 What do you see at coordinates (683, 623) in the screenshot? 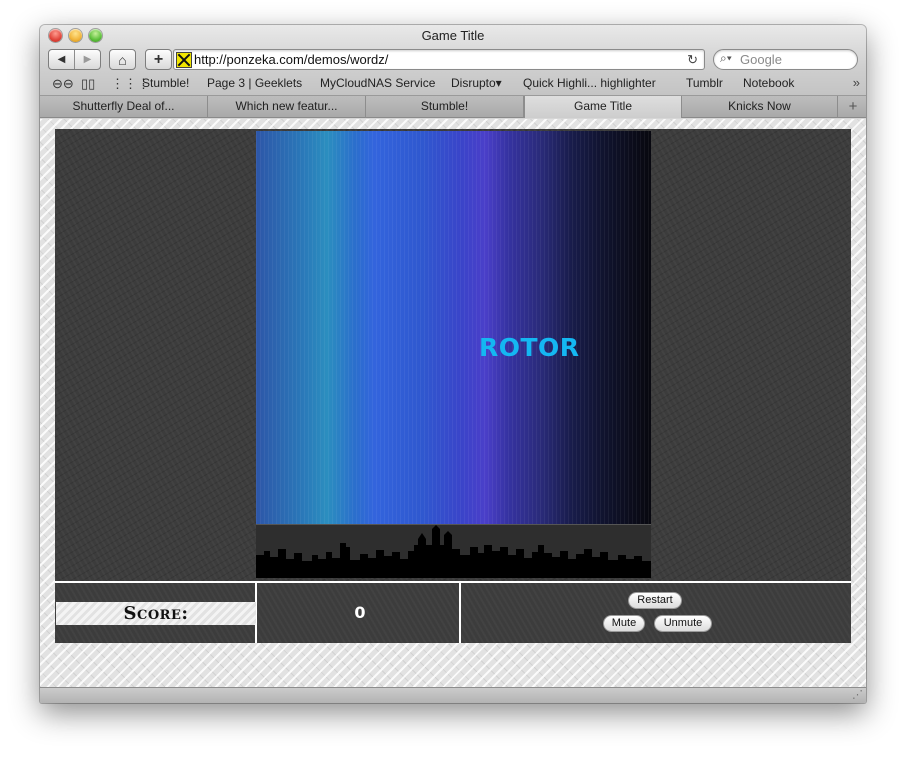
I see `unmute-button: Unmute` at bounding box center [683, 623].